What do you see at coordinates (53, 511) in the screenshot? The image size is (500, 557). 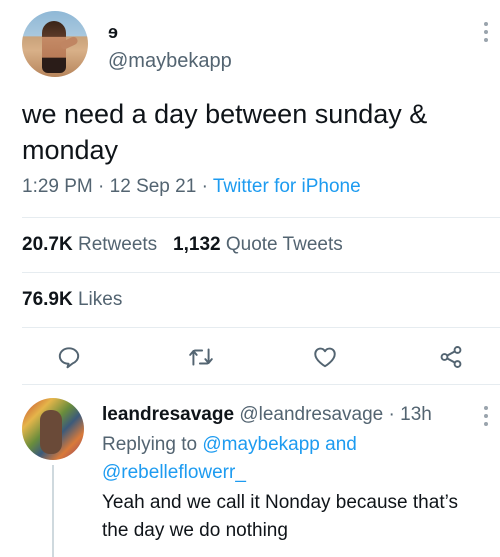 I see `thread-line` at bounding box center [53, 511].